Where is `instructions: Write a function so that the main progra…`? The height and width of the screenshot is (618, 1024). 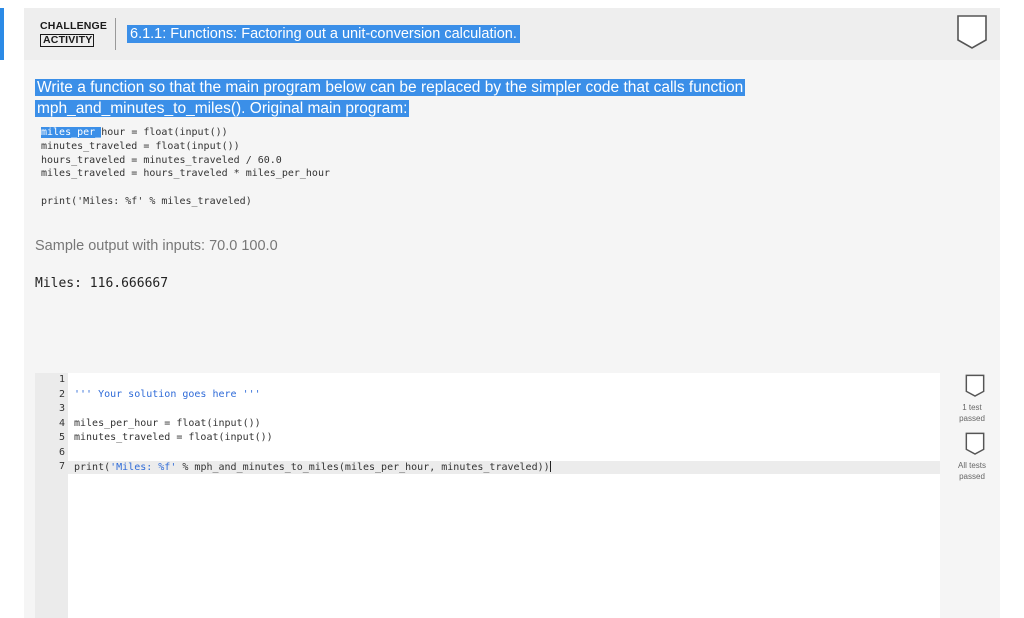 instructions: Write a function so that the main progra… is located at coordinates (390, 98).